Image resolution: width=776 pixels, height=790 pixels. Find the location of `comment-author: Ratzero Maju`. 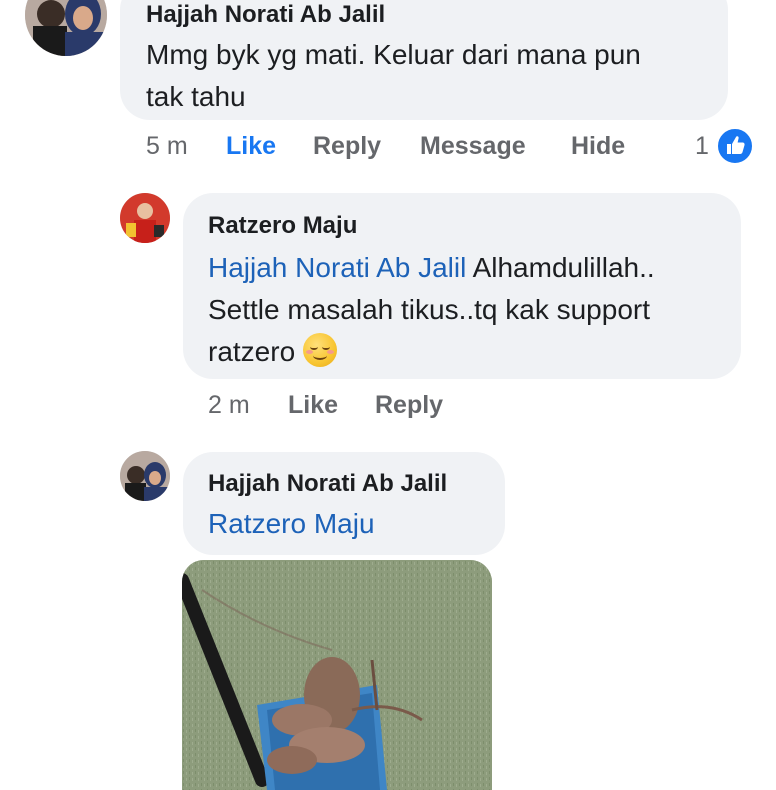

comment-author: Ratzero Maju is located at coordinates (461, 226).